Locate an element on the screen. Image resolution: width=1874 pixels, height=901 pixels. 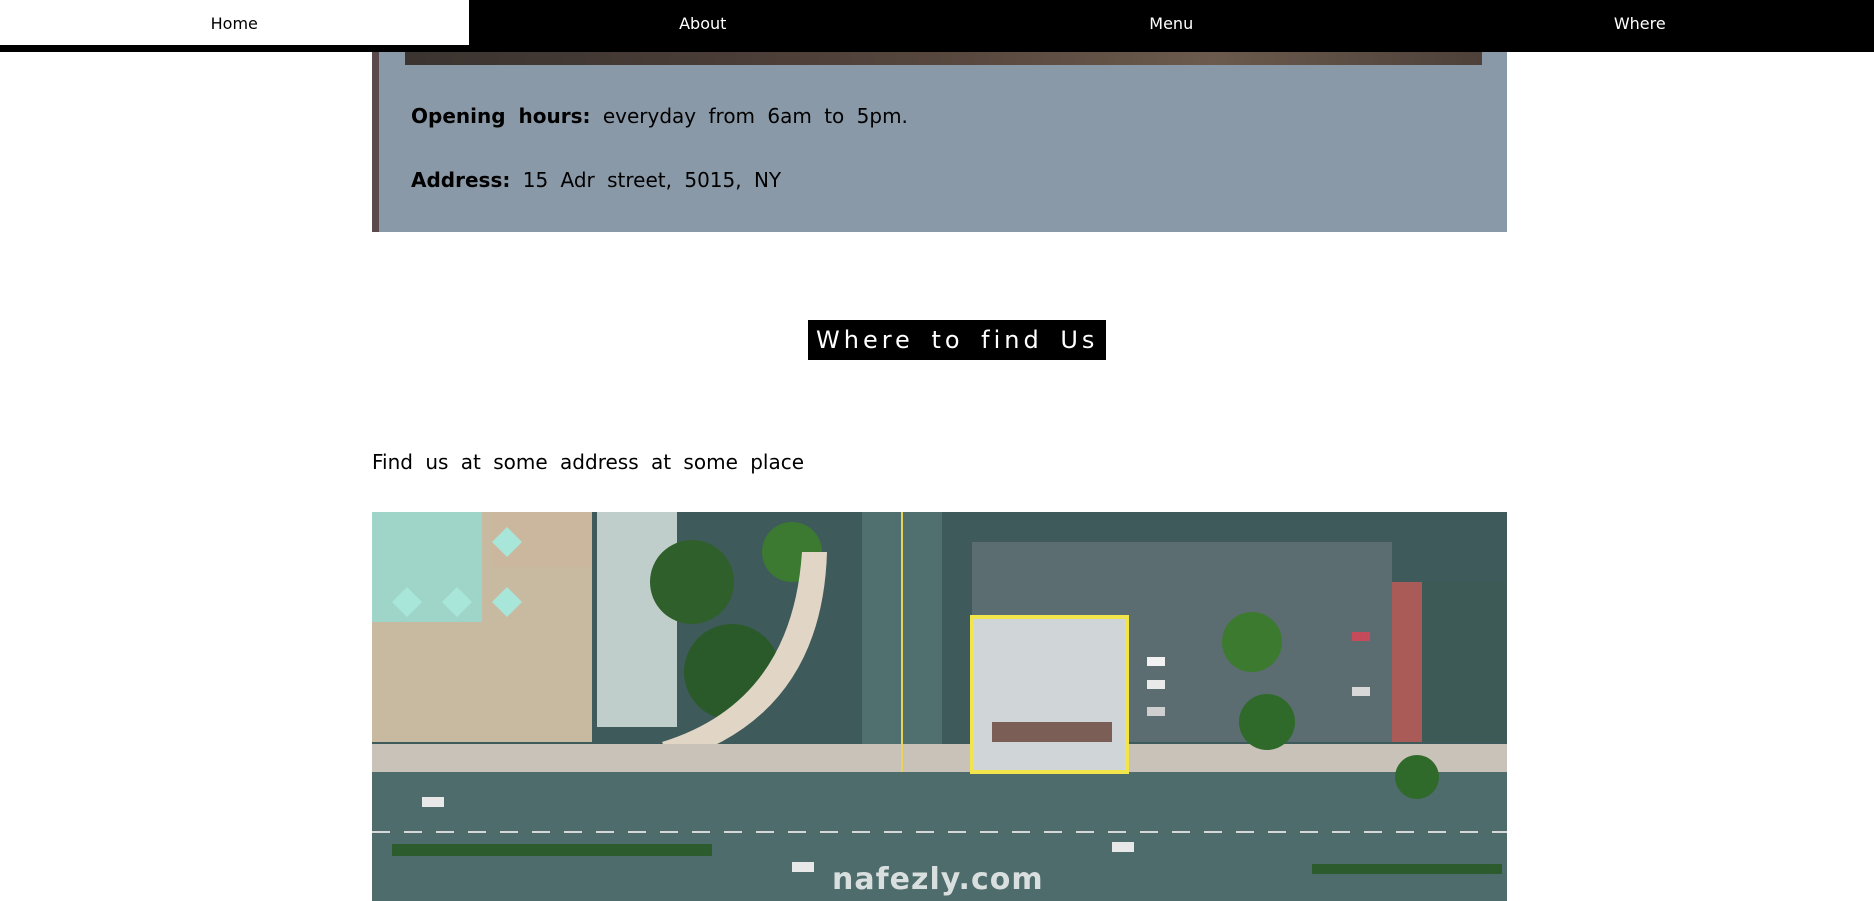
address: Address: 15 Adr street, 5015, NY is located at coordinates (596, 180).